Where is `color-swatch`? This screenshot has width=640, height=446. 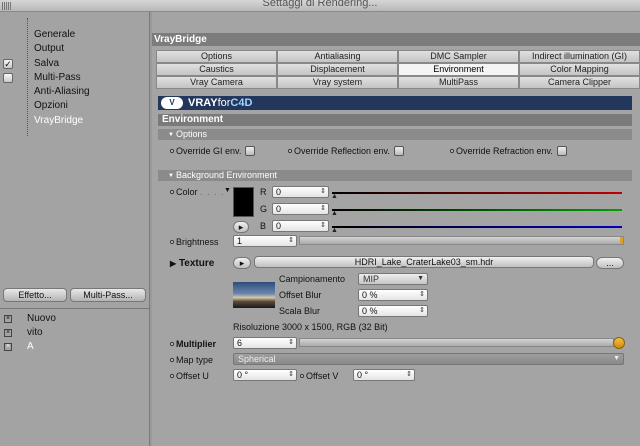
color-swatch is located at coordinates (243, 202).